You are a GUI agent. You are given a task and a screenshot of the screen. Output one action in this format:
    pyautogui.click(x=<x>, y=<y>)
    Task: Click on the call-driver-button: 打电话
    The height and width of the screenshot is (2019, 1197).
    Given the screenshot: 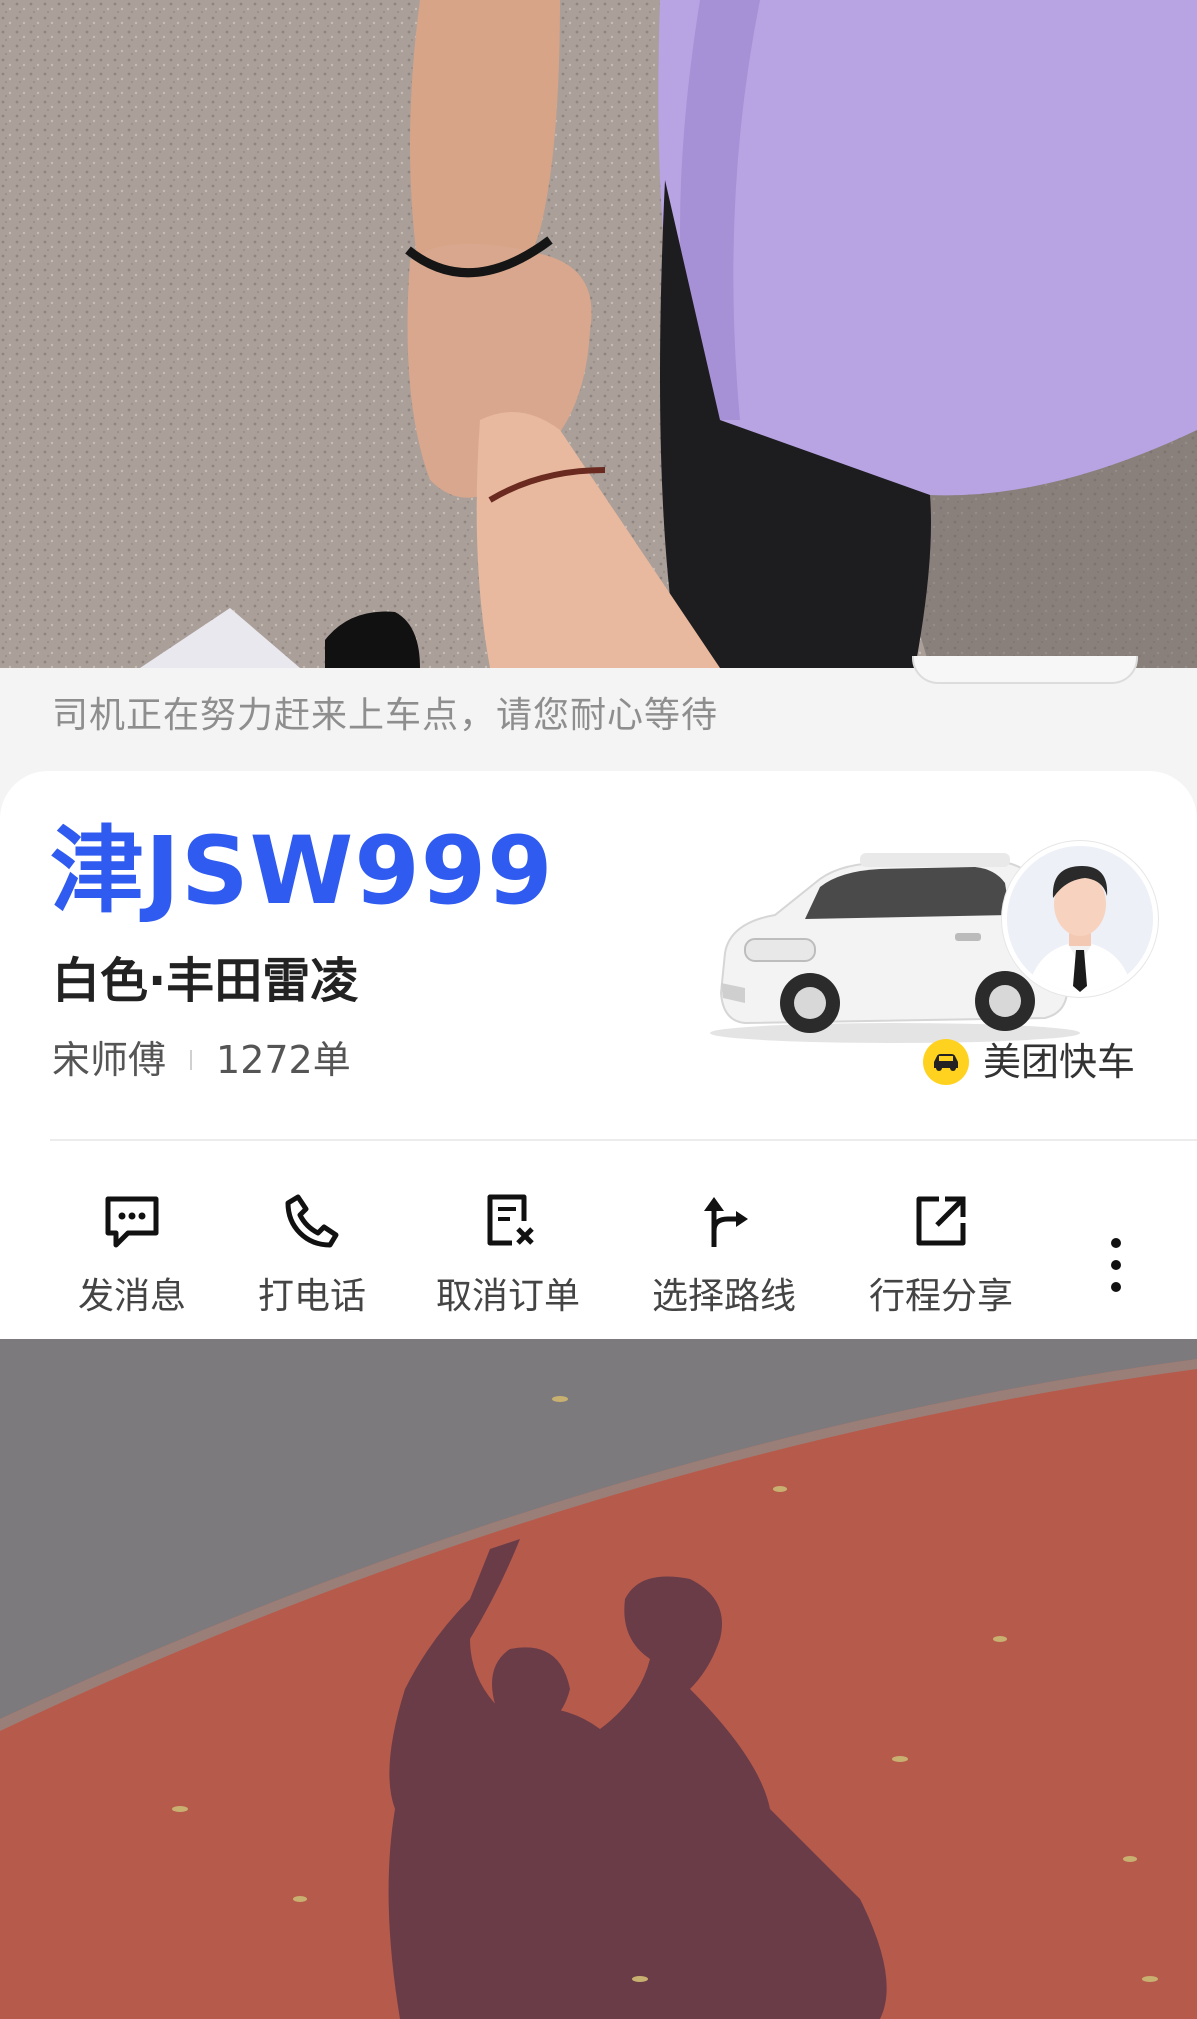 What is the action you would take?
    pyautogui.click(x=312, y=1253)
    